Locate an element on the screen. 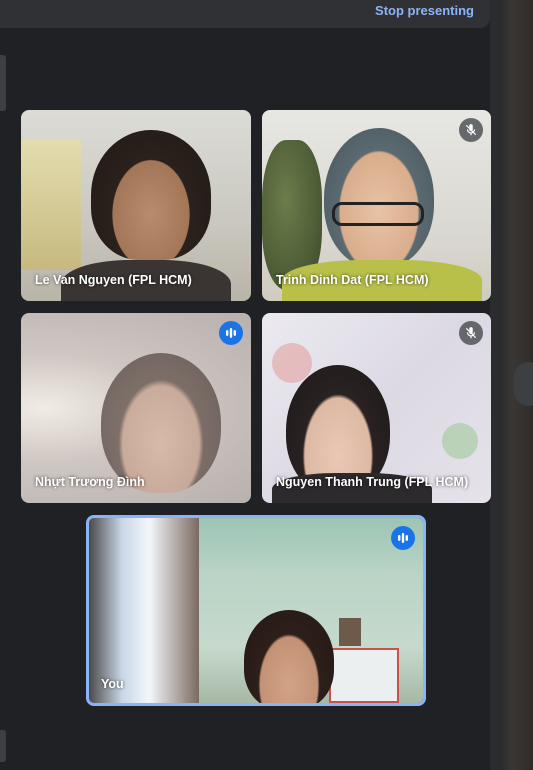 The height and width of the screenshot is (770, 533). participant-name: Trinh Dinh Dat (FPL HCM) is located at coordinates (352, 280).